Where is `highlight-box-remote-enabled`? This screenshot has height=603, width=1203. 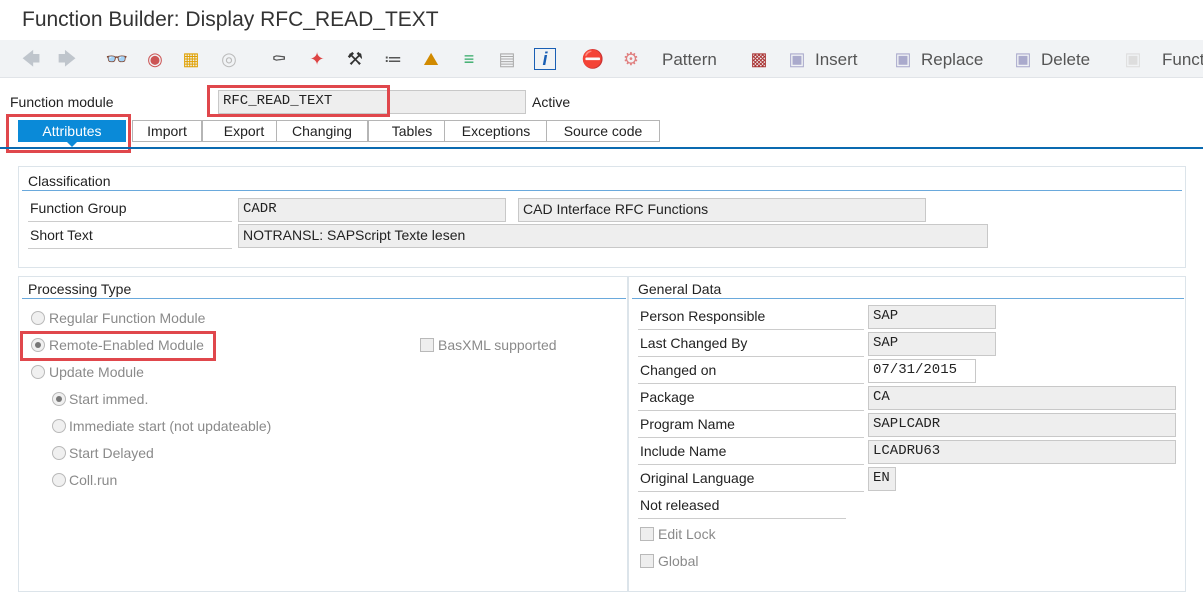
highlight-box-remote-enabled is located at coordinates (118, 346).